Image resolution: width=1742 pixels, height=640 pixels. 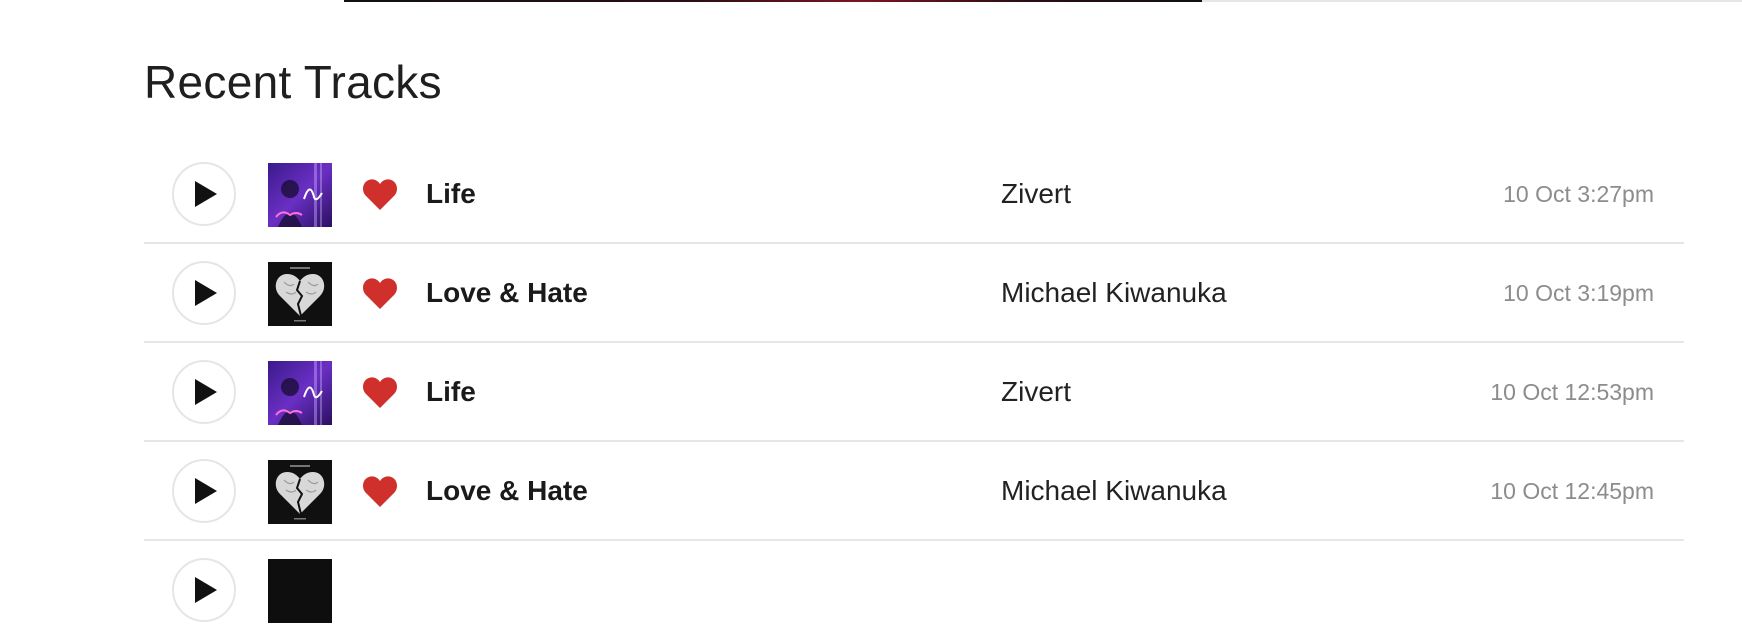 What do you see at coordinates (1578, 293) in the screenshot?
I see `track-played-time: 10 Oct 3:19pm` at bounding box center [1578, 293].